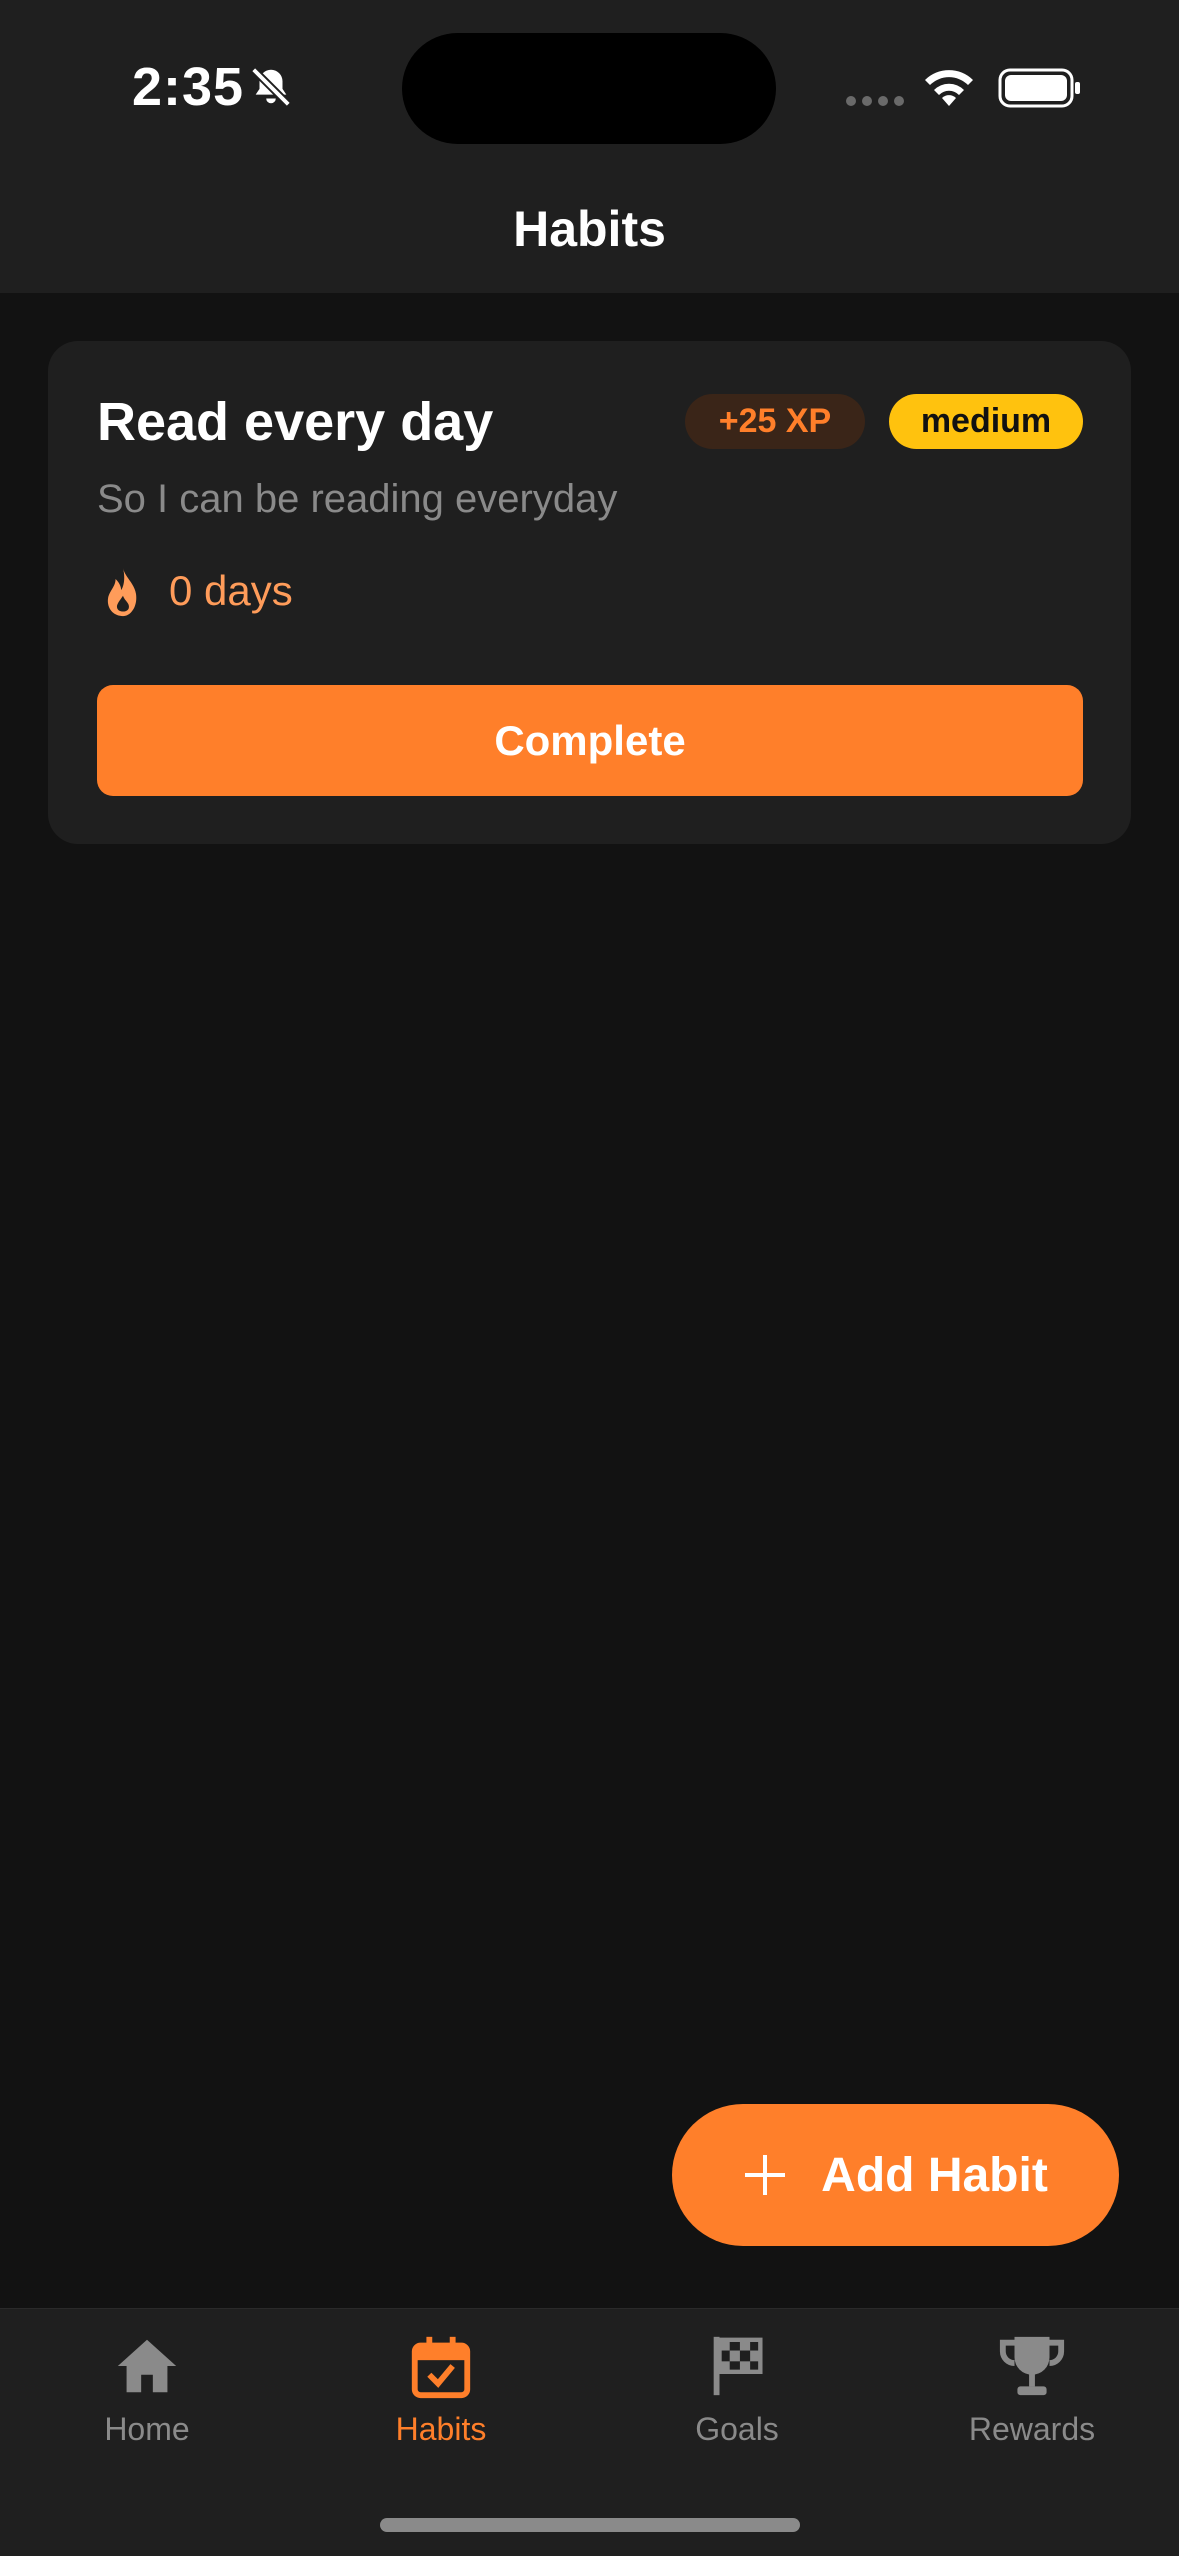 The image size is (1179, 2556). I want to click on checkered-flag-icon, so click(738, 2366).